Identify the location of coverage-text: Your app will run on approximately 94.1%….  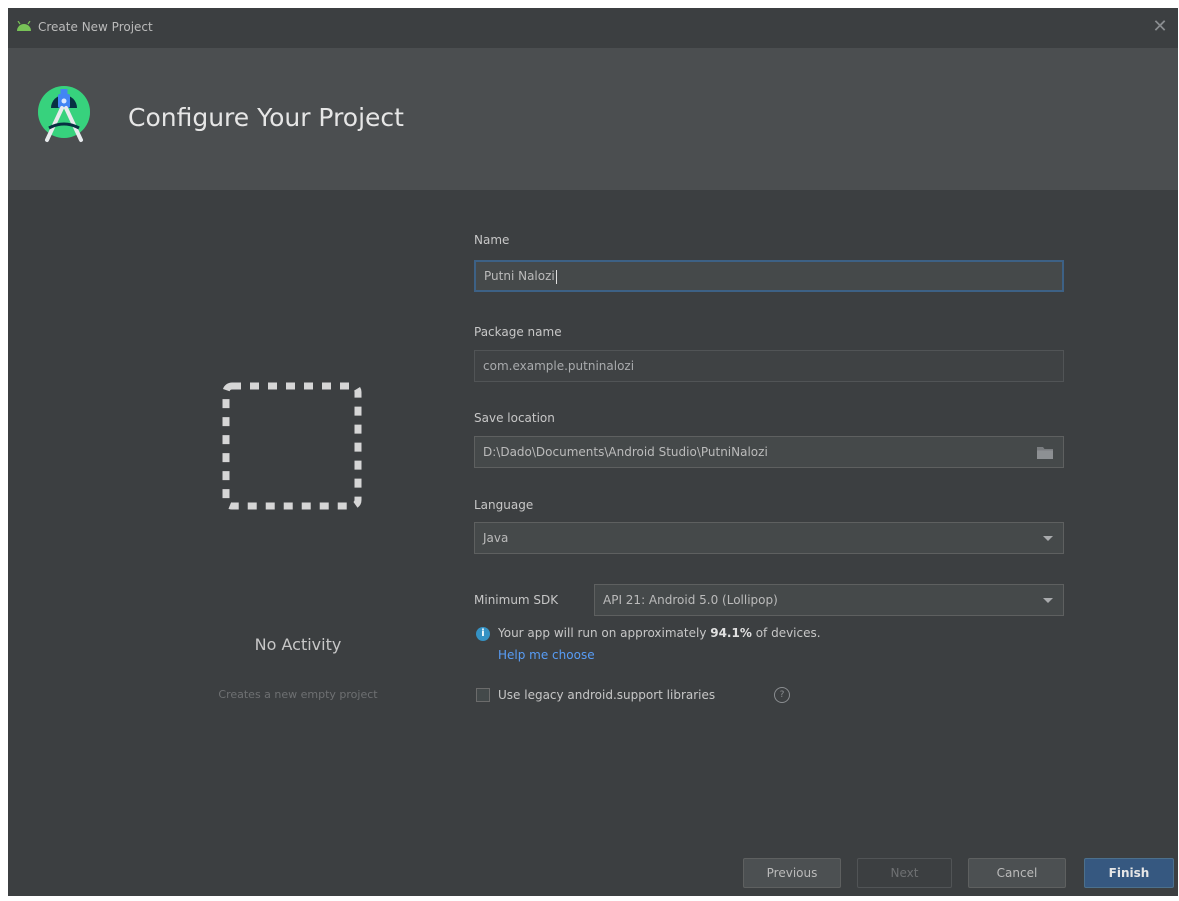
(659, 633).